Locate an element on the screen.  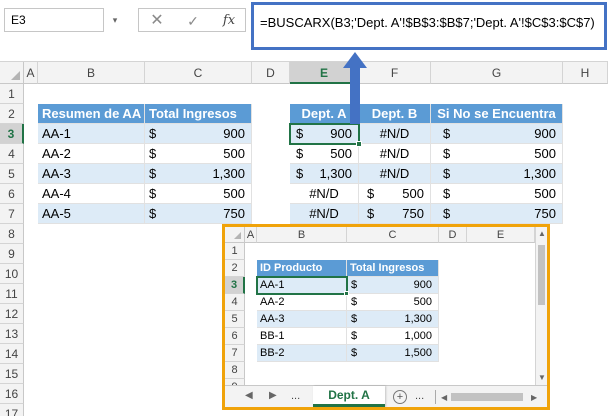
row-header-17: 17 is located at coordinates (12, 410).